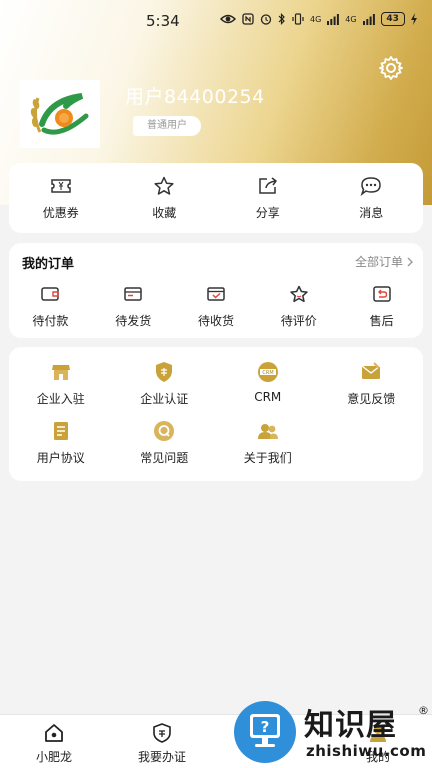  I want to click on app-logo-icon, so click(59, 114).